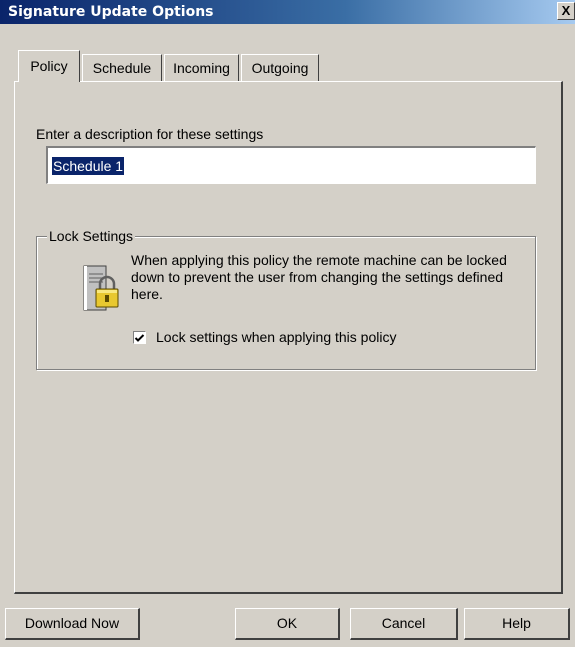  What do you see at coordinates (287, 624) in the screenshot?
I see `ok-button: OK` at bounding box center [287, 624].